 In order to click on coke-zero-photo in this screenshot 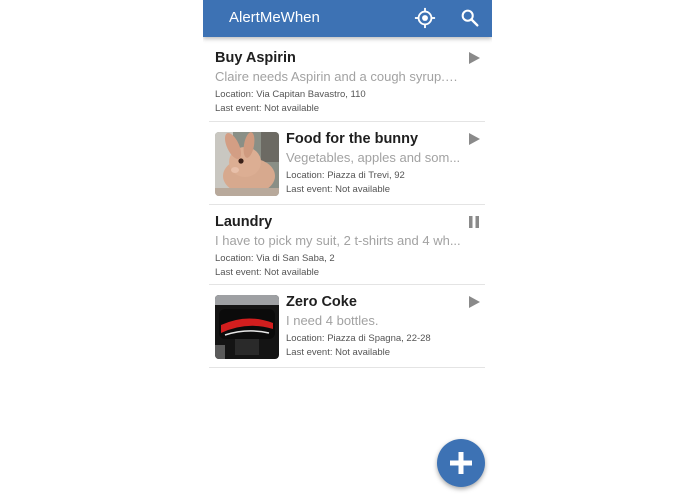, I will do `click(247, 327)`.